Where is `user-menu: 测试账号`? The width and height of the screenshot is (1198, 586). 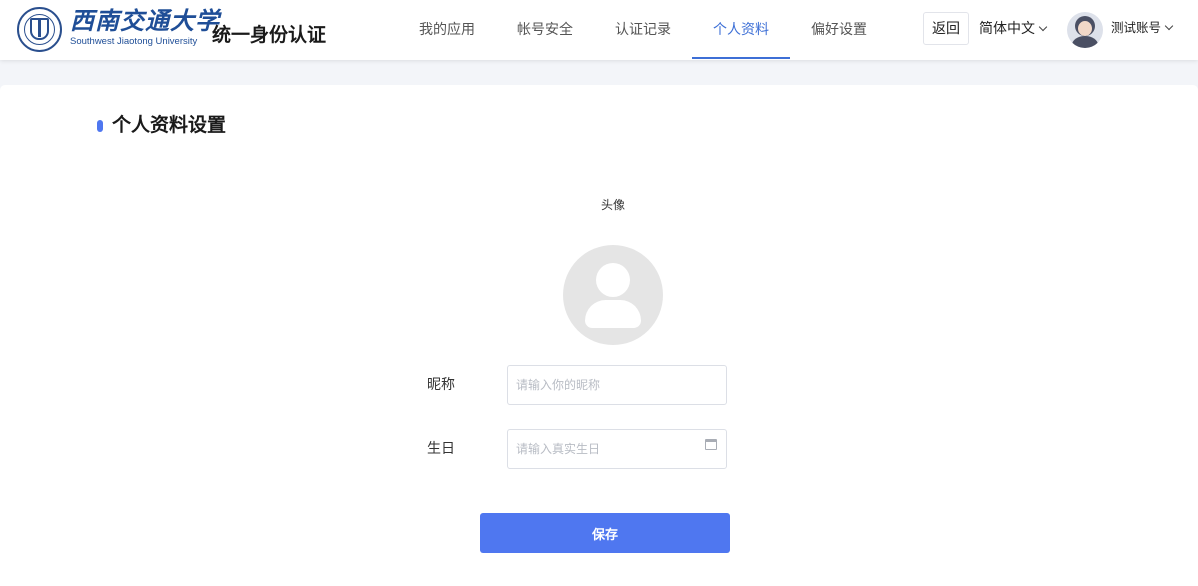
user-menu: 测试账号 is located at coordinates (1142, 28).